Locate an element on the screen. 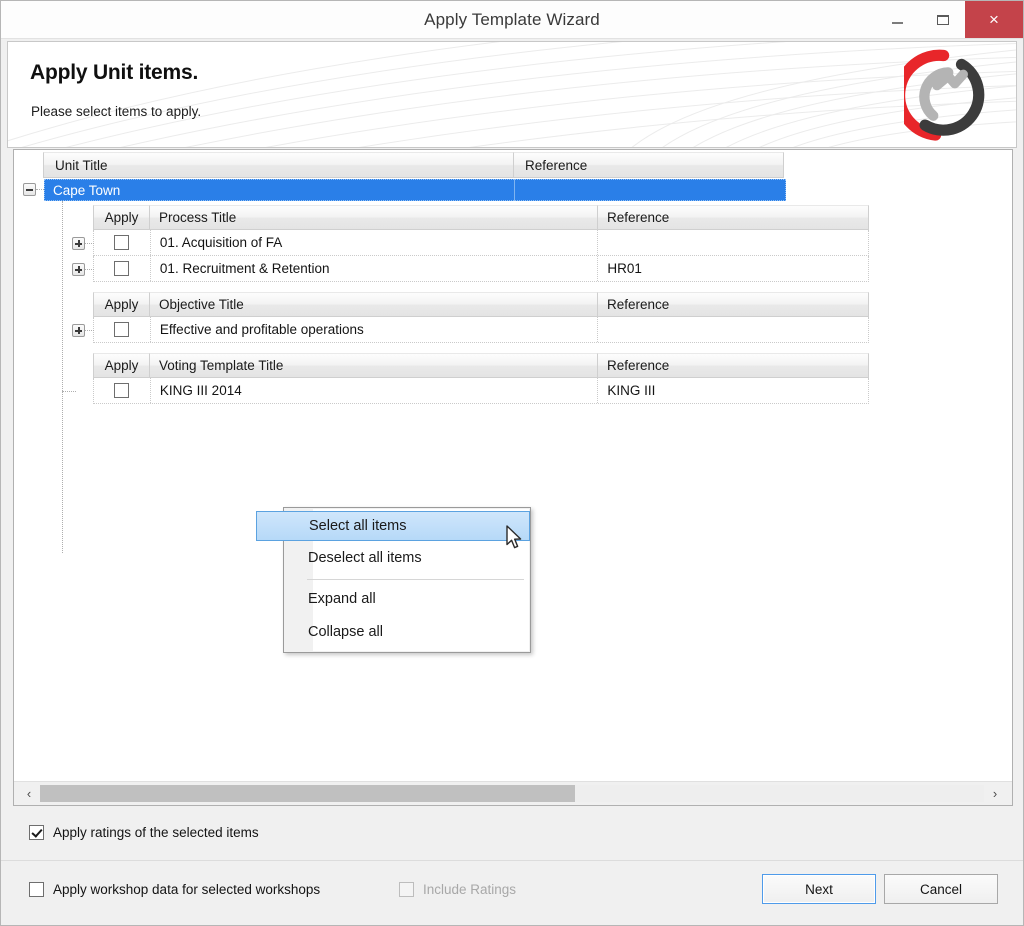 Image resolution: width=1024 pixels, height=926 pixels. column-header-objective-title: Objective Title is located at coordinates (374, 304).